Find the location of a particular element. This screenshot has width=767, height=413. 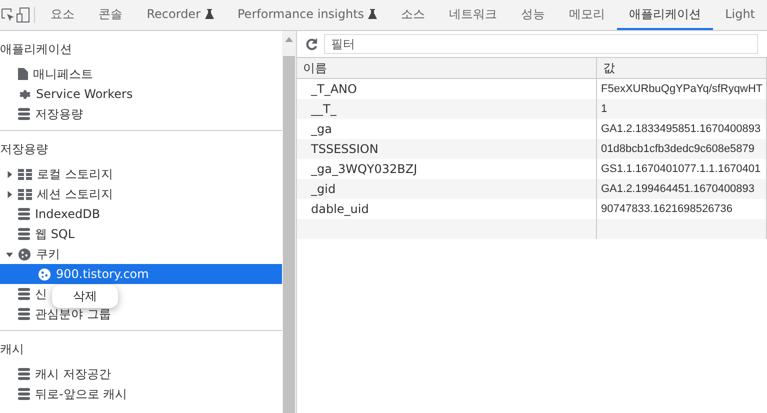

sidebar-item: 매니페스트 is located at coordinates (46, 74).